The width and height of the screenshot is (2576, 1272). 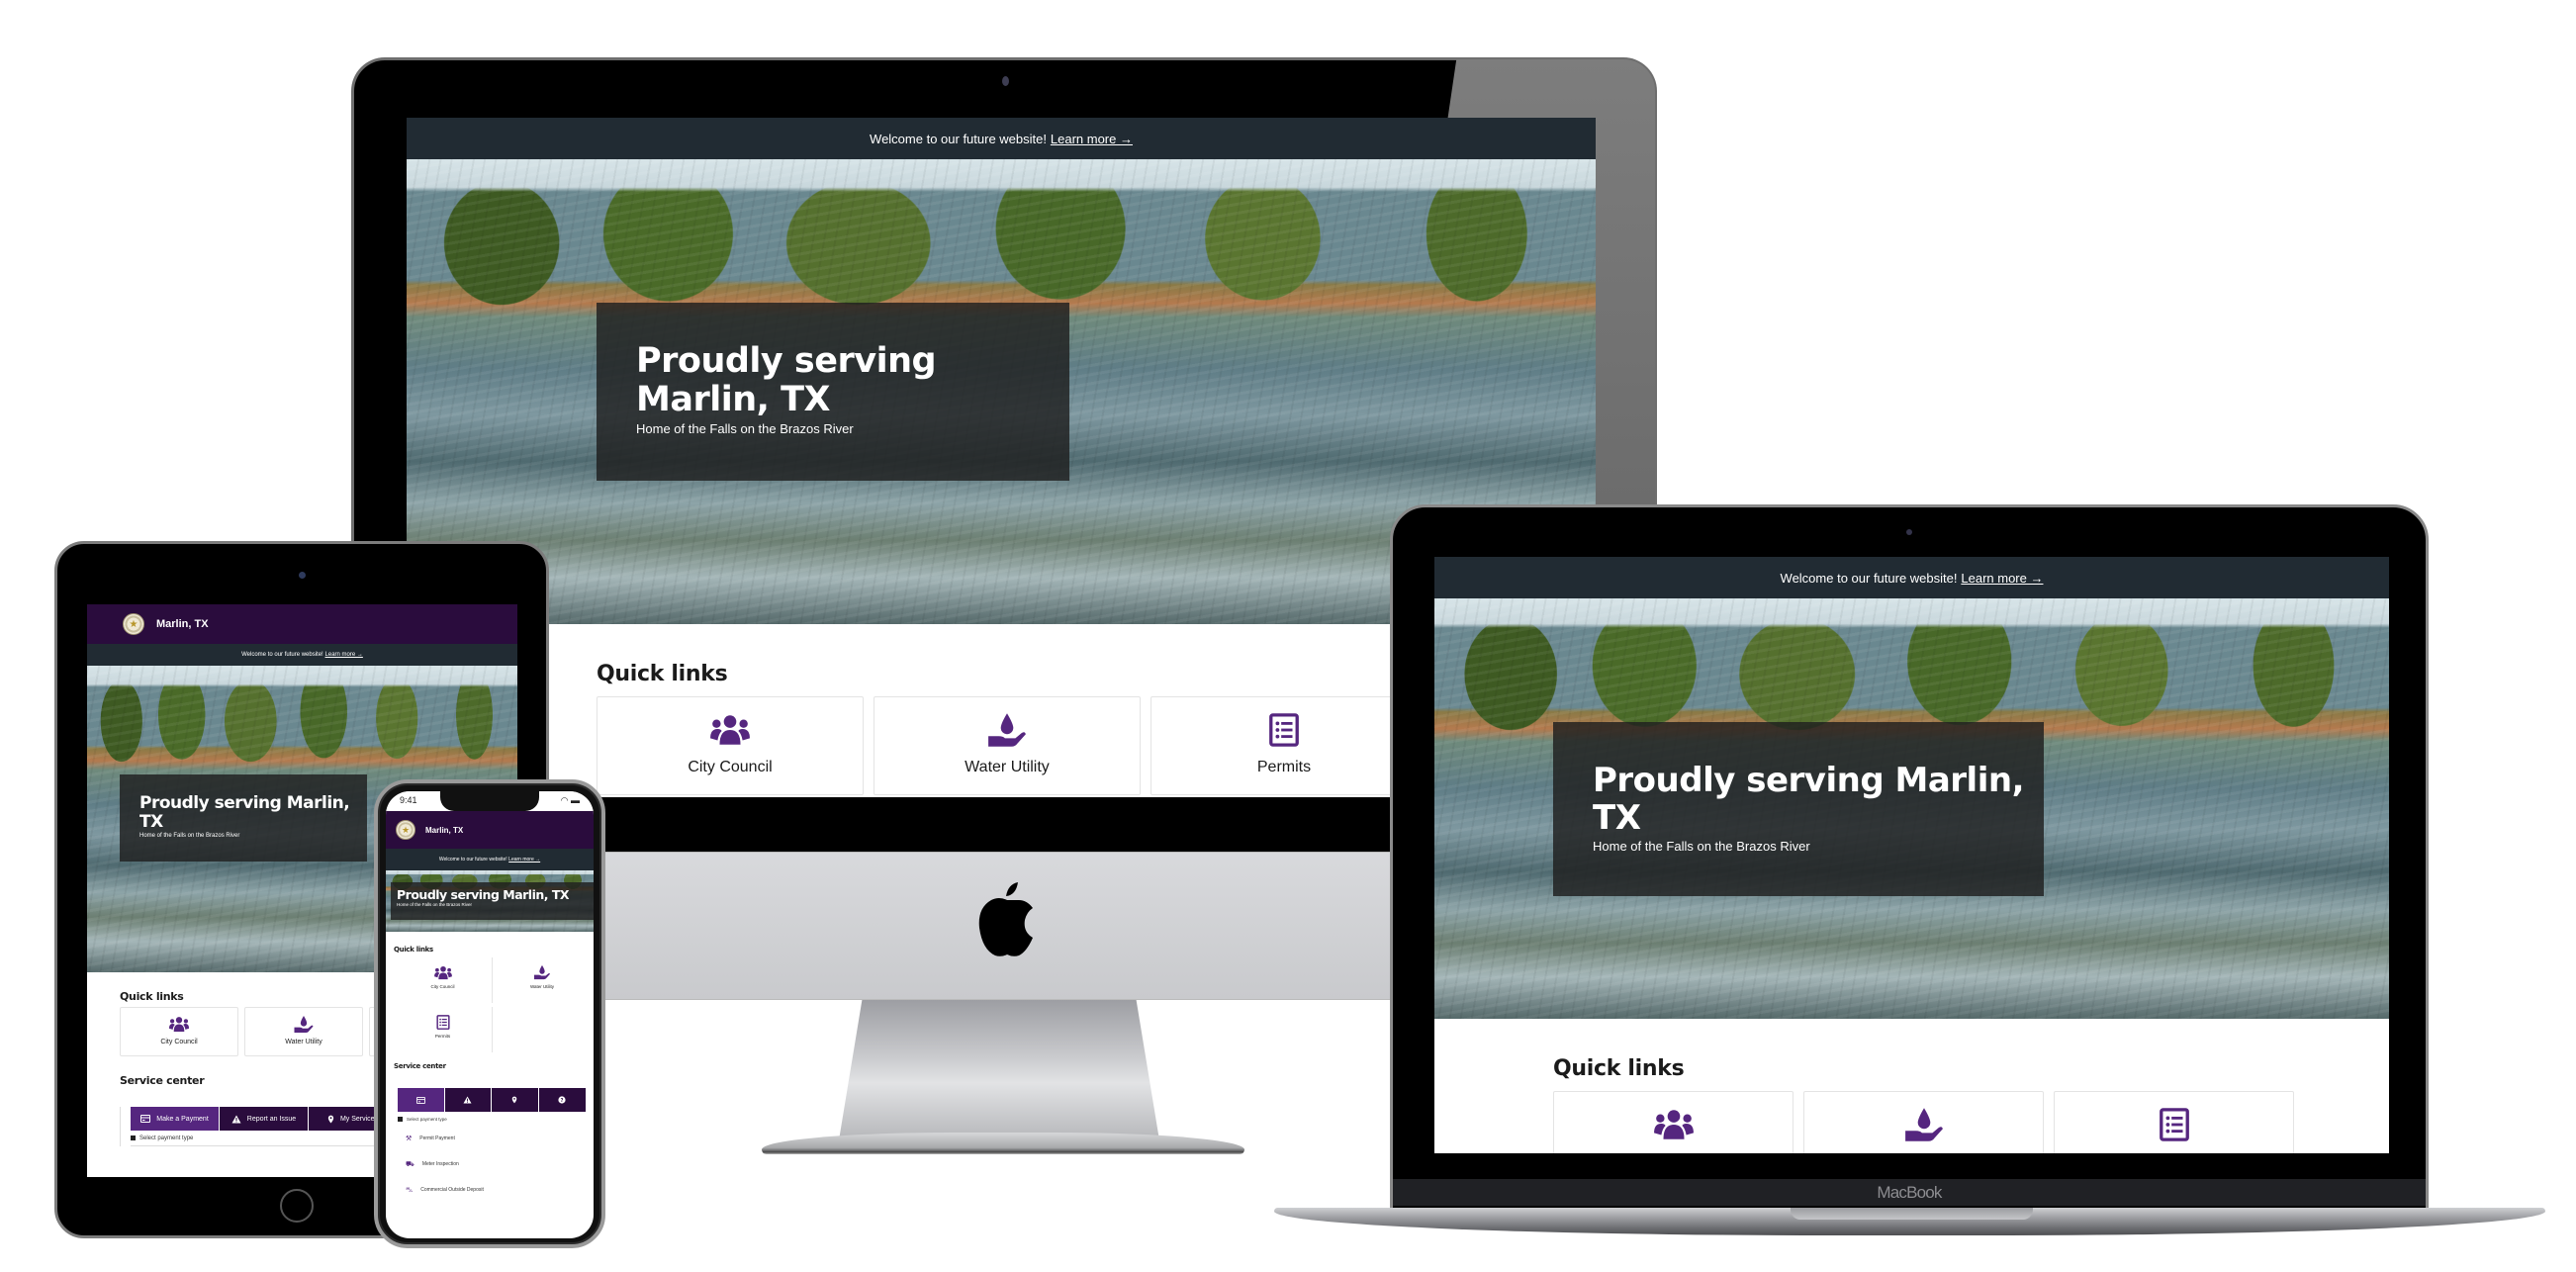 What do you see at coordinates (297, 1206) in the screenshot?
I see `ipad-home-button` at bounding box center [297, 1206].